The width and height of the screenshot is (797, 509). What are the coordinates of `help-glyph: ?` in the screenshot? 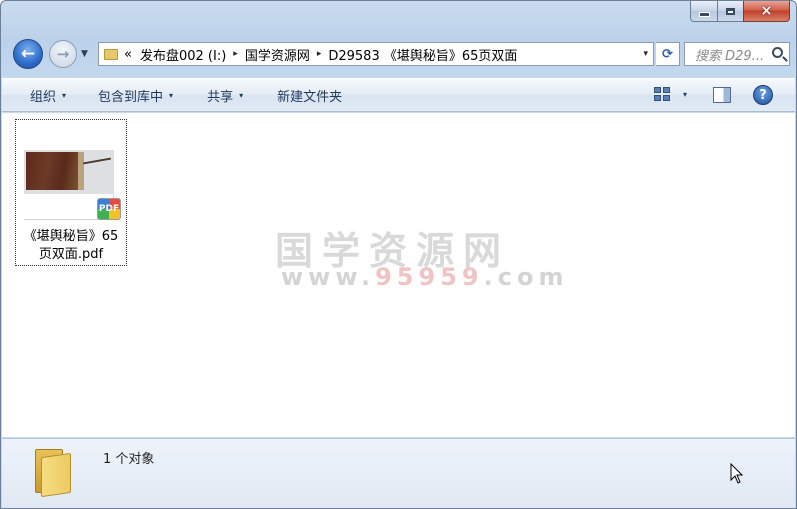 It's located at (763, 95).